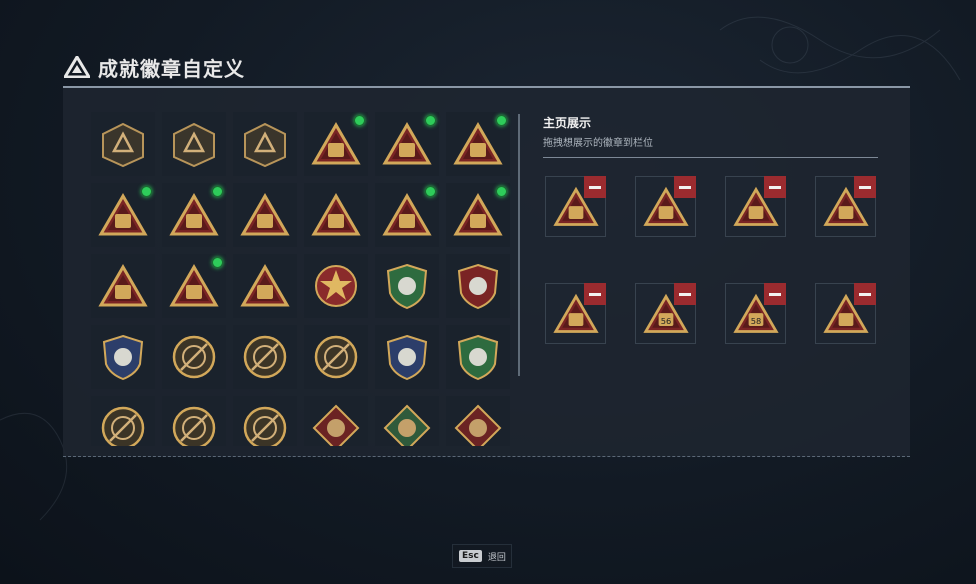  I want to click on rocket-badge-icon, so click(194, 285).